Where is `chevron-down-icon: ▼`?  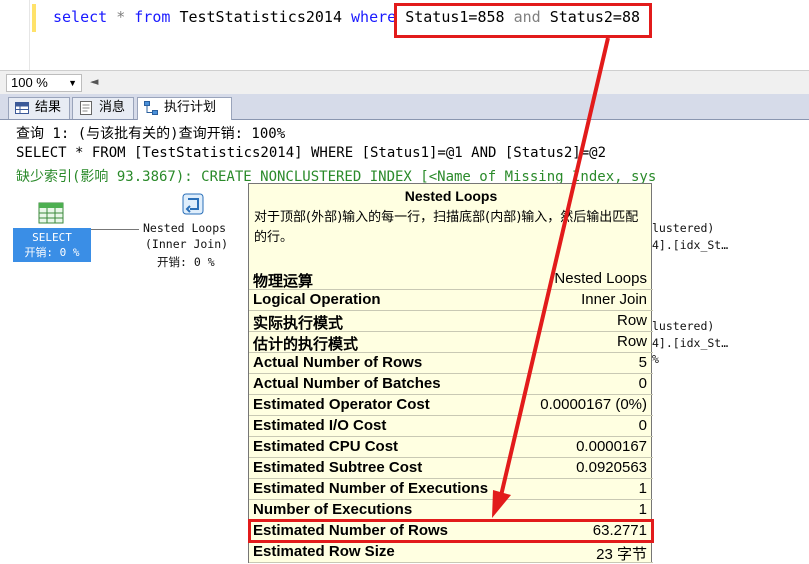 chevron-down-icon: ▼ is located at coordinates (72, 83).